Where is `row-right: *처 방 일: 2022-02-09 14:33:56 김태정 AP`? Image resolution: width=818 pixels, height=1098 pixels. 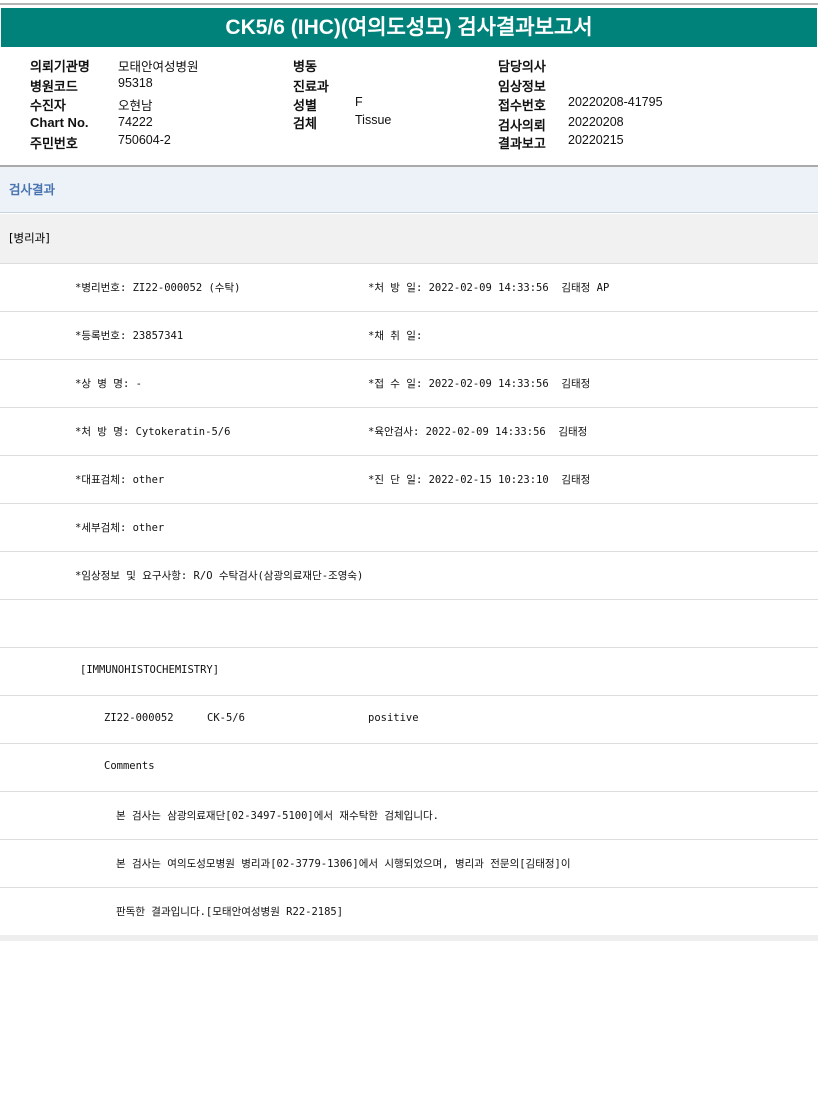
row-right: *처 방 일: 2022-02-09 14:33:56 김태정 AP is located at coordinates (489, 288).